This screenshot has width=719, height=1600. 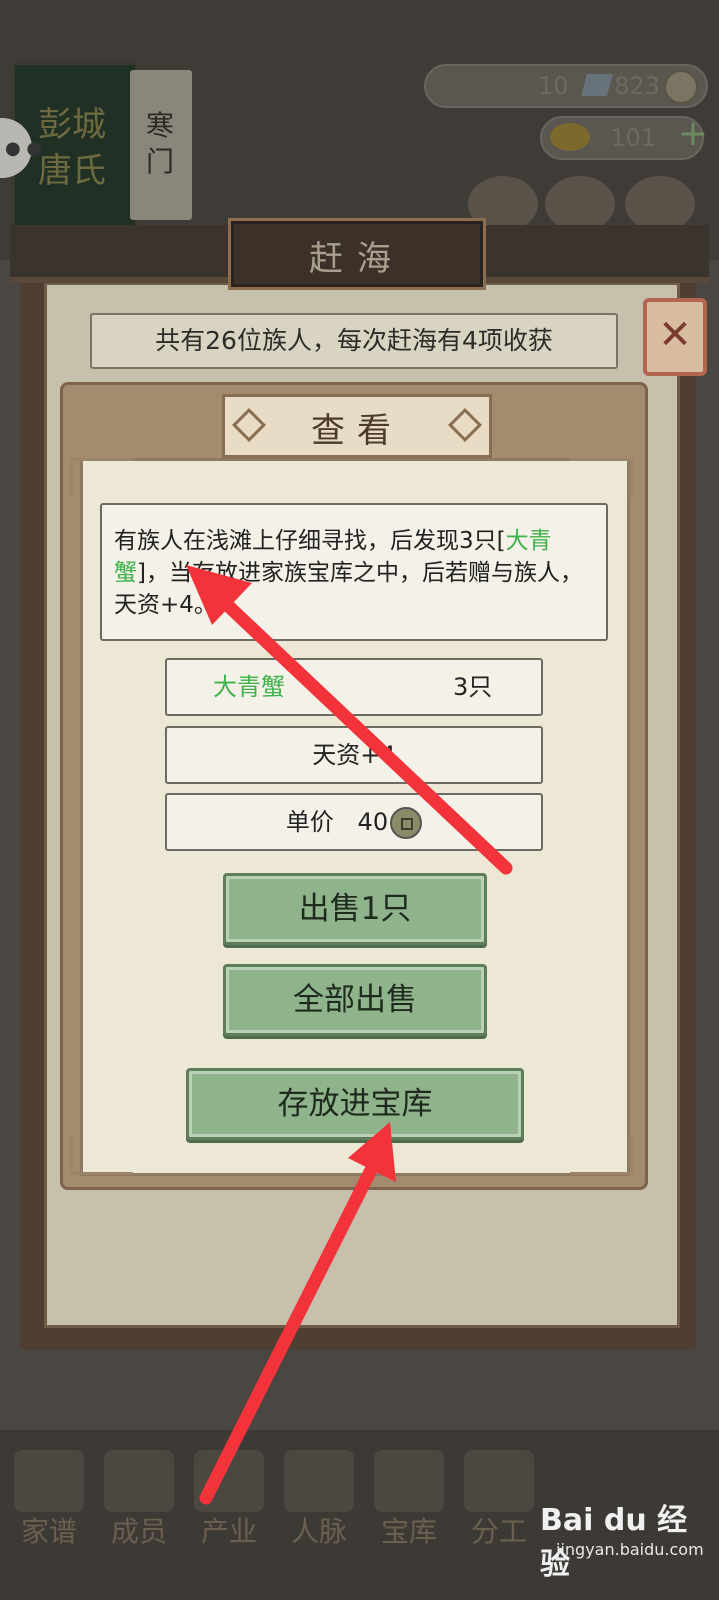 I want to click on watermark-url: jingyan.baidu.com, so click(x=630, y=1549).